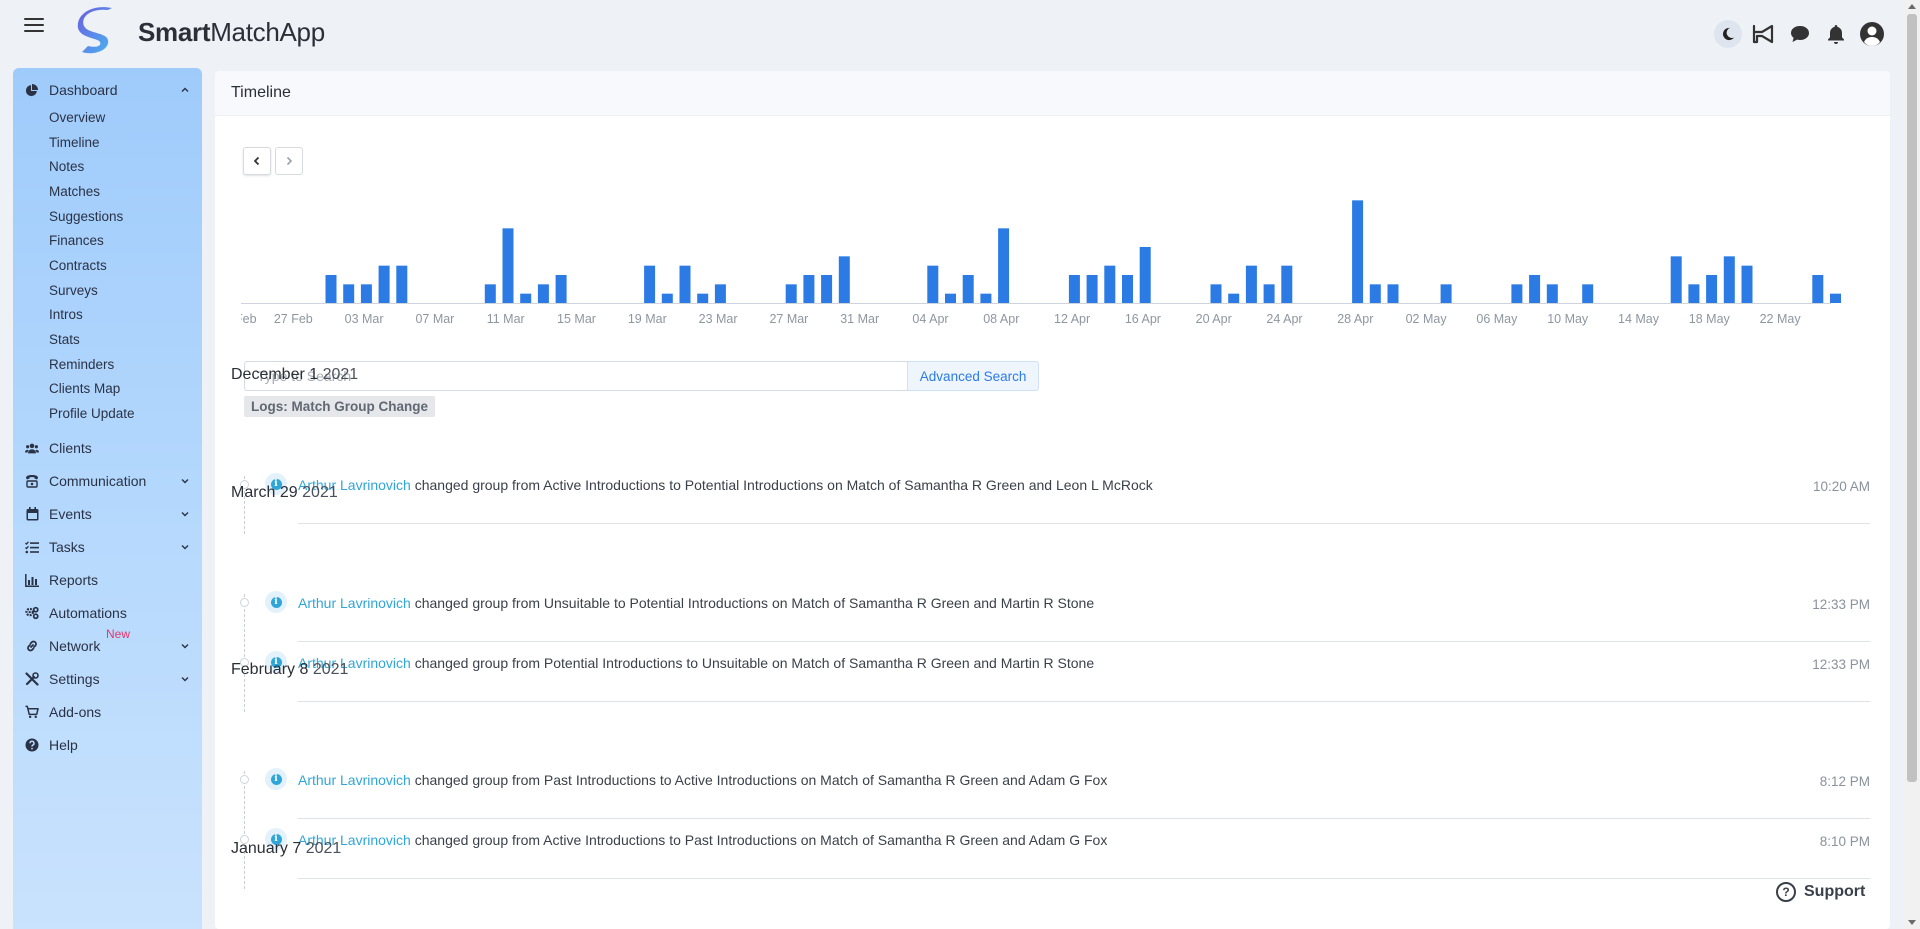  What do you see at coordinates (289, 161) in the screenshot?
I see `next-page-button` at bounding box center [289, 161].